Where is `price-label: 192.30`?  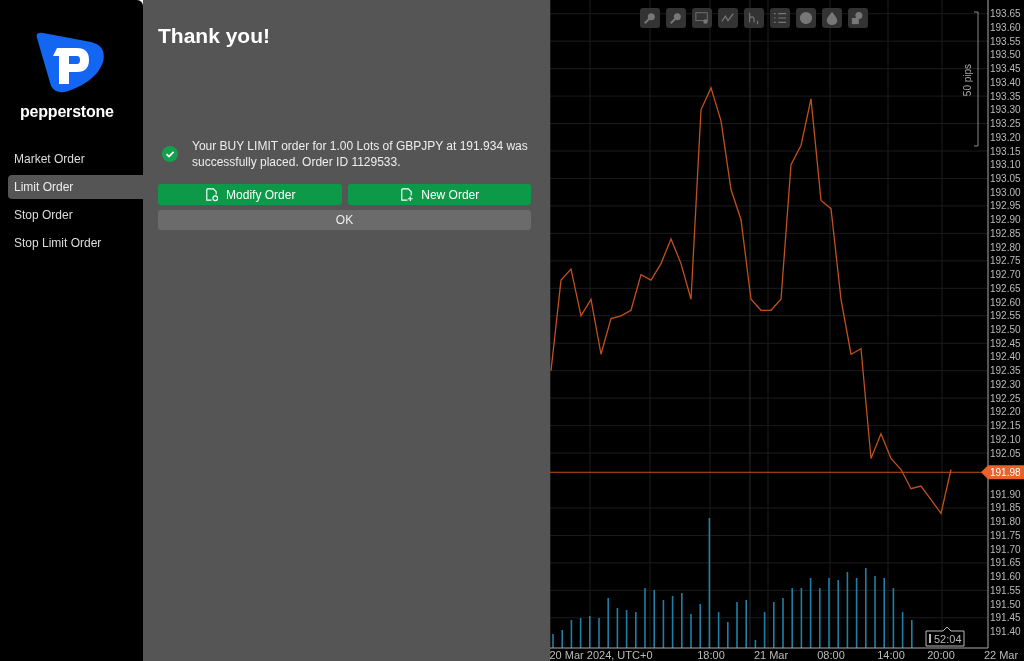 price-label: 192.30 is located at coordinates (1005, 384).